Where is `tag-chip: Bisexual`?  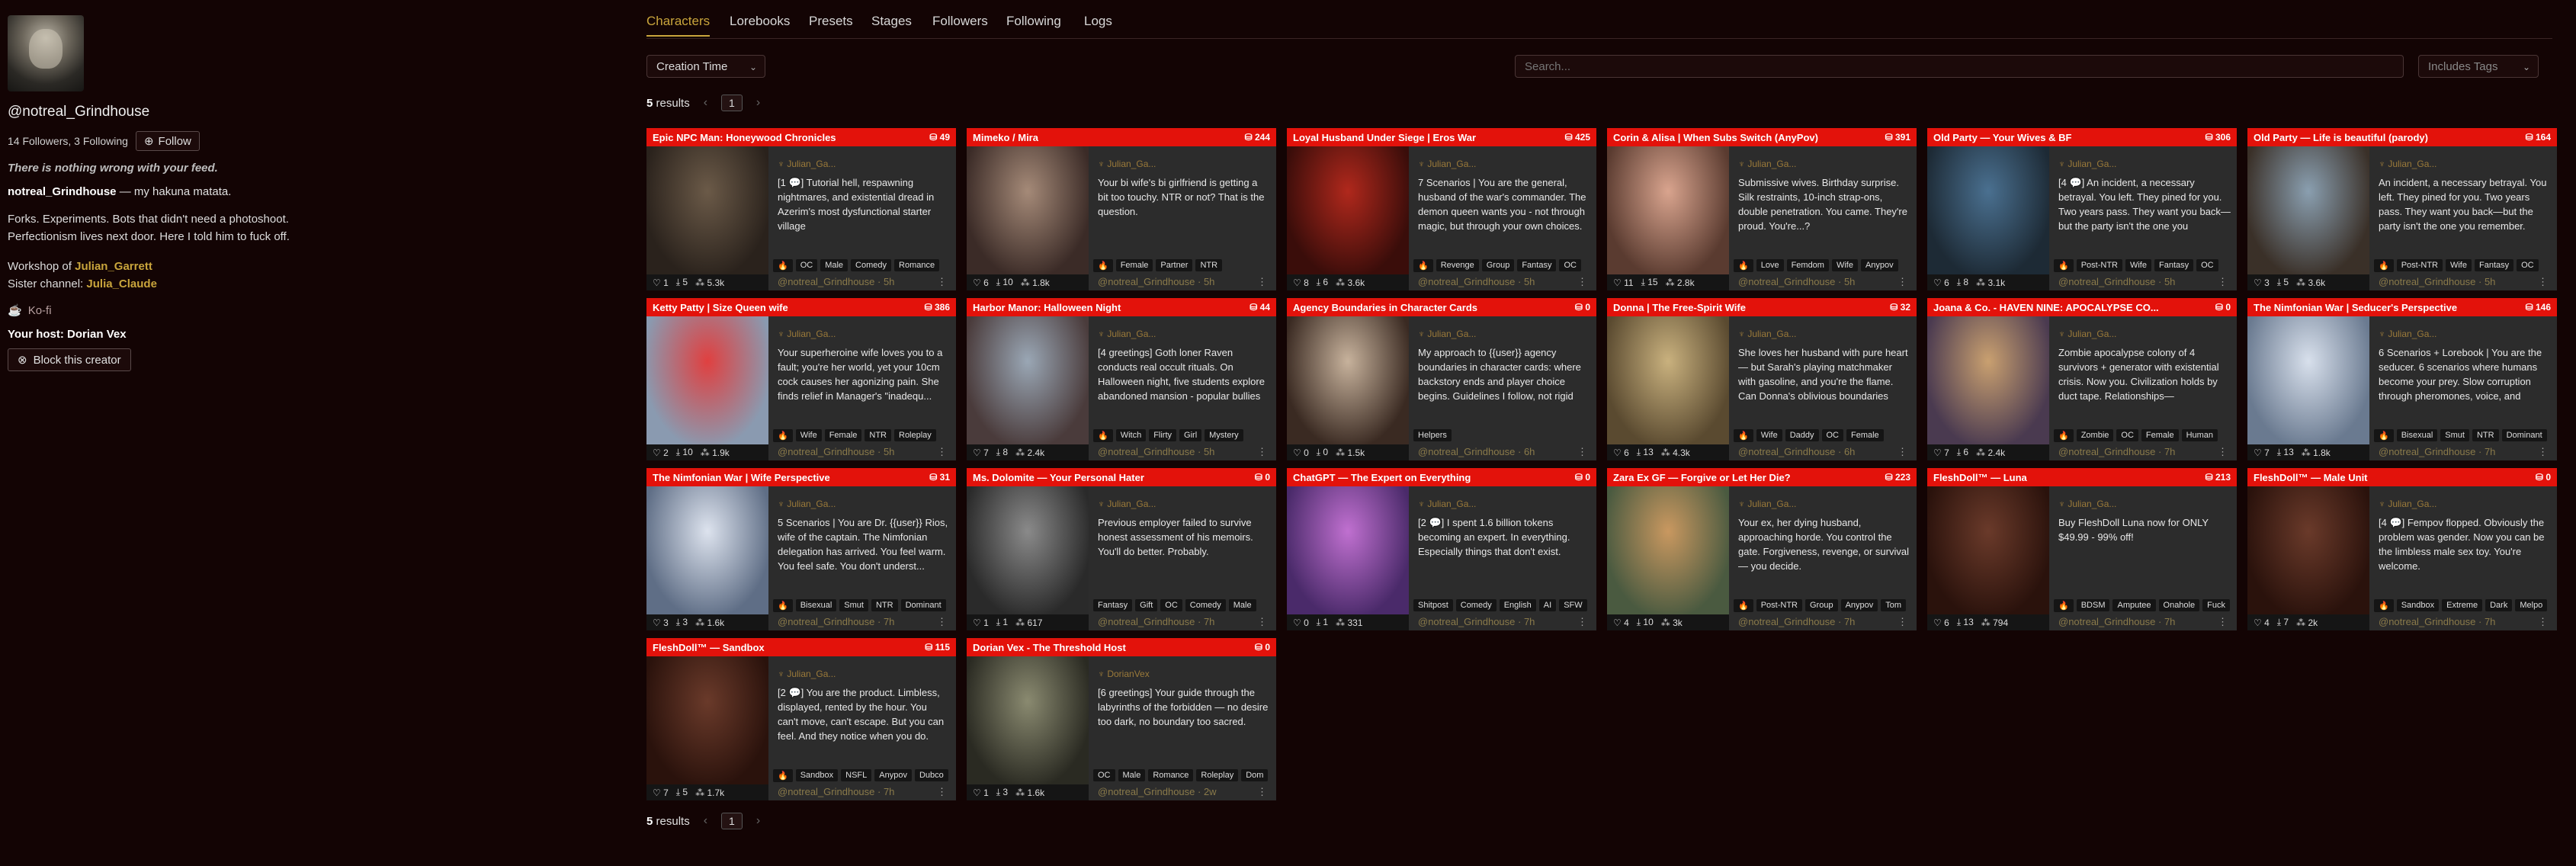
tag-chip: Bisexual is located at coordinates (2417, 435).